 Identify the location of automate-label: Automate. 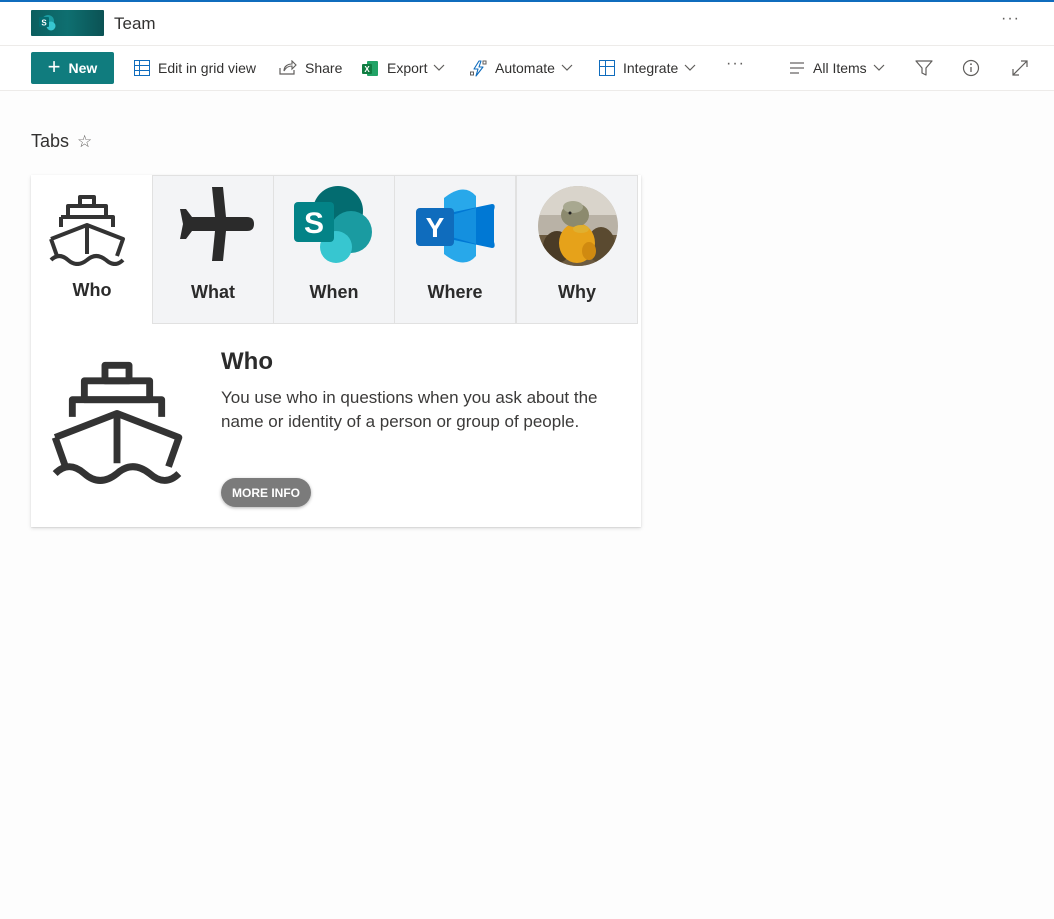
(525, 68).